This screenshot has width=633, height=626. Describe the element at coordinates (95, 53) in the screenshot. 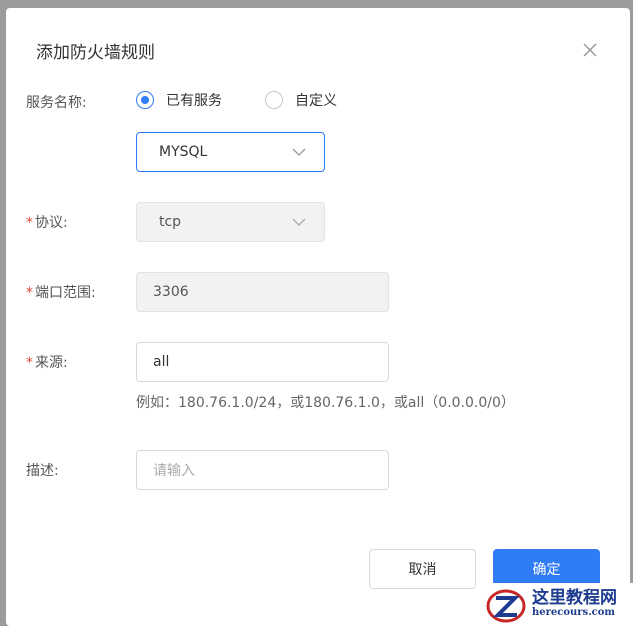

I see `dialog-title: 添加防火墙规则` at that location.